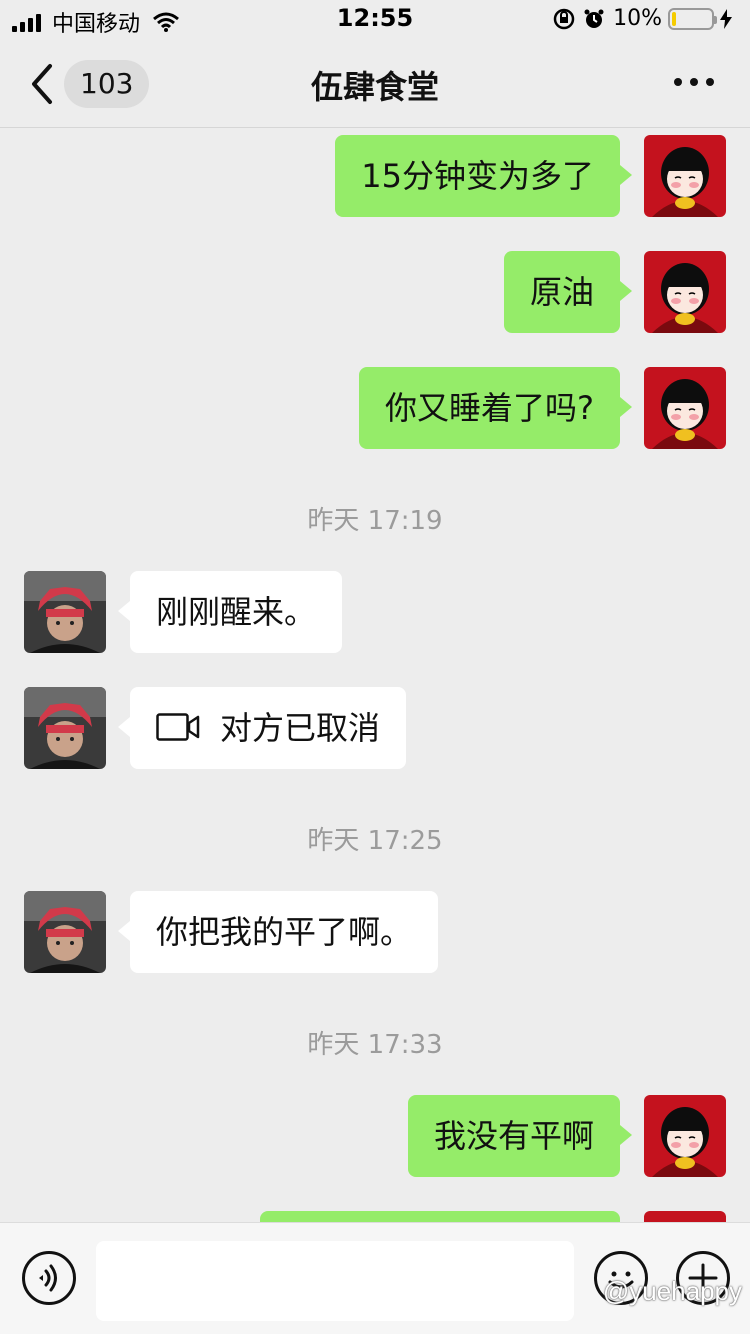 This screenshot has width=750, height=1334. What do you see at coordinates (483, 176) in the screenshot?
I see `message-bubble: 15分钟变为多了` at bounding box center [483, 176].